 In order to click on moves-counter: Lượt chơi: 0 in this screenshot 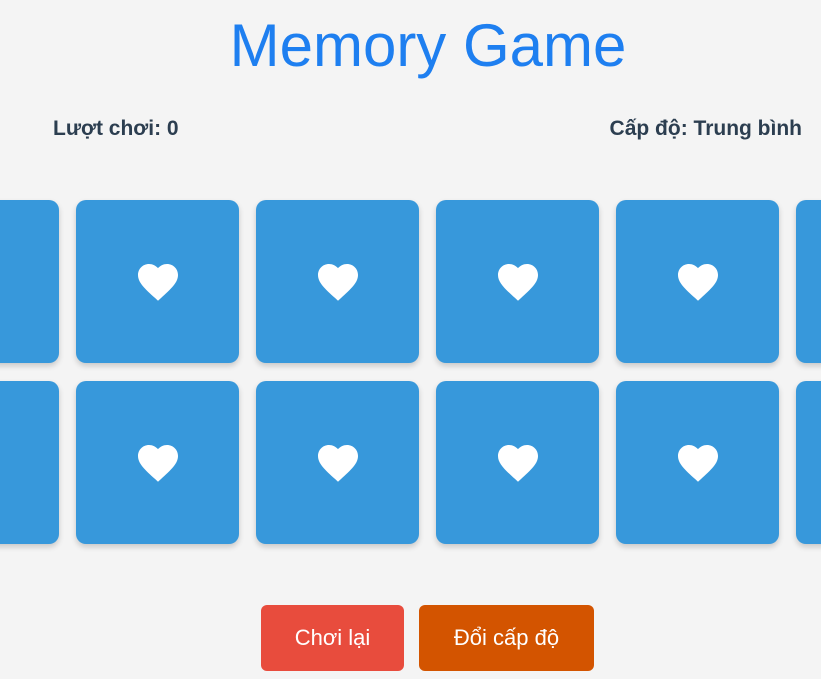, I will do `click(116, 128)`.